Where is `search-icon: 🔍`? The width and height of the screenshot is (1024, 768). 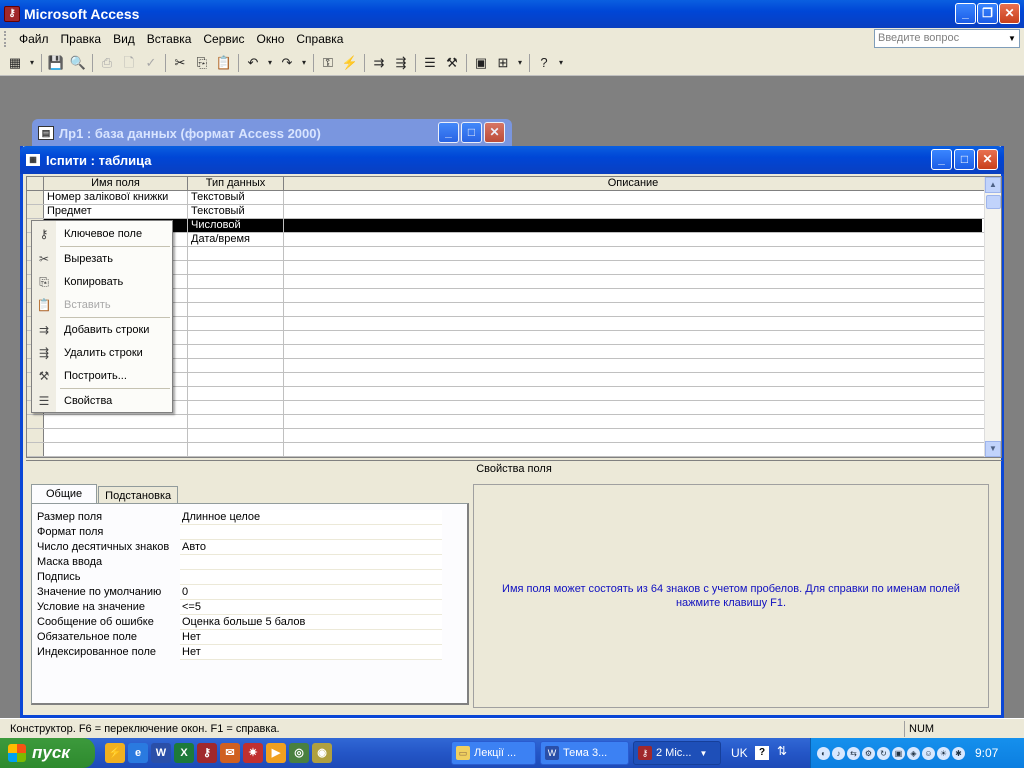 search-icon: 🔍 is located at coordinates (78, 63).